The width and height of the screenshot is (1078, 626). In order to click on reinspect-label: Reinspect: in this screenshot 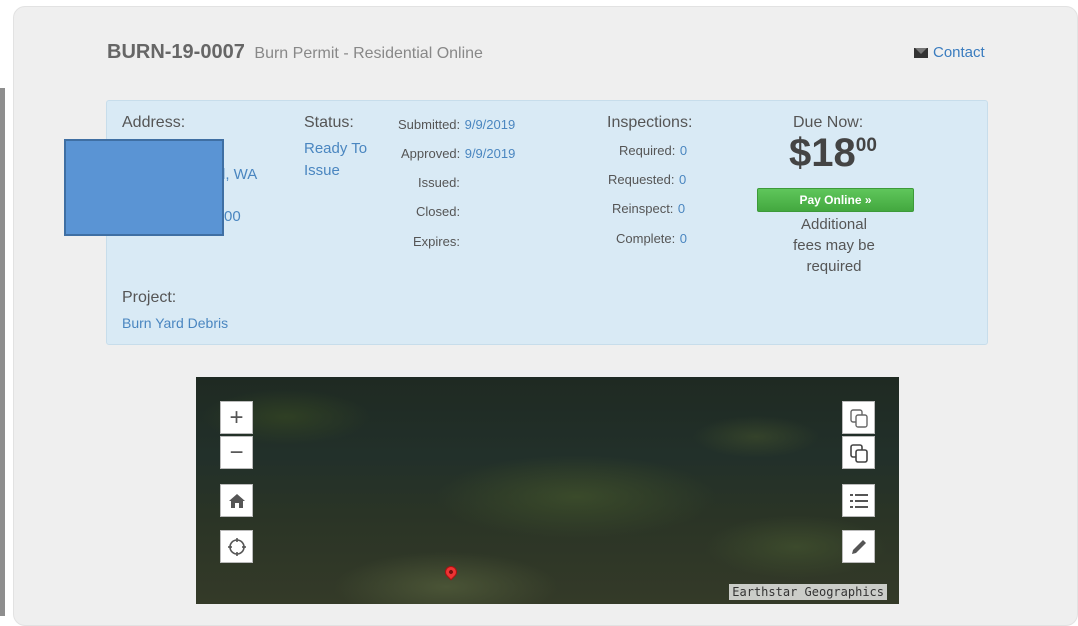, I will do `click(643, 208)`.